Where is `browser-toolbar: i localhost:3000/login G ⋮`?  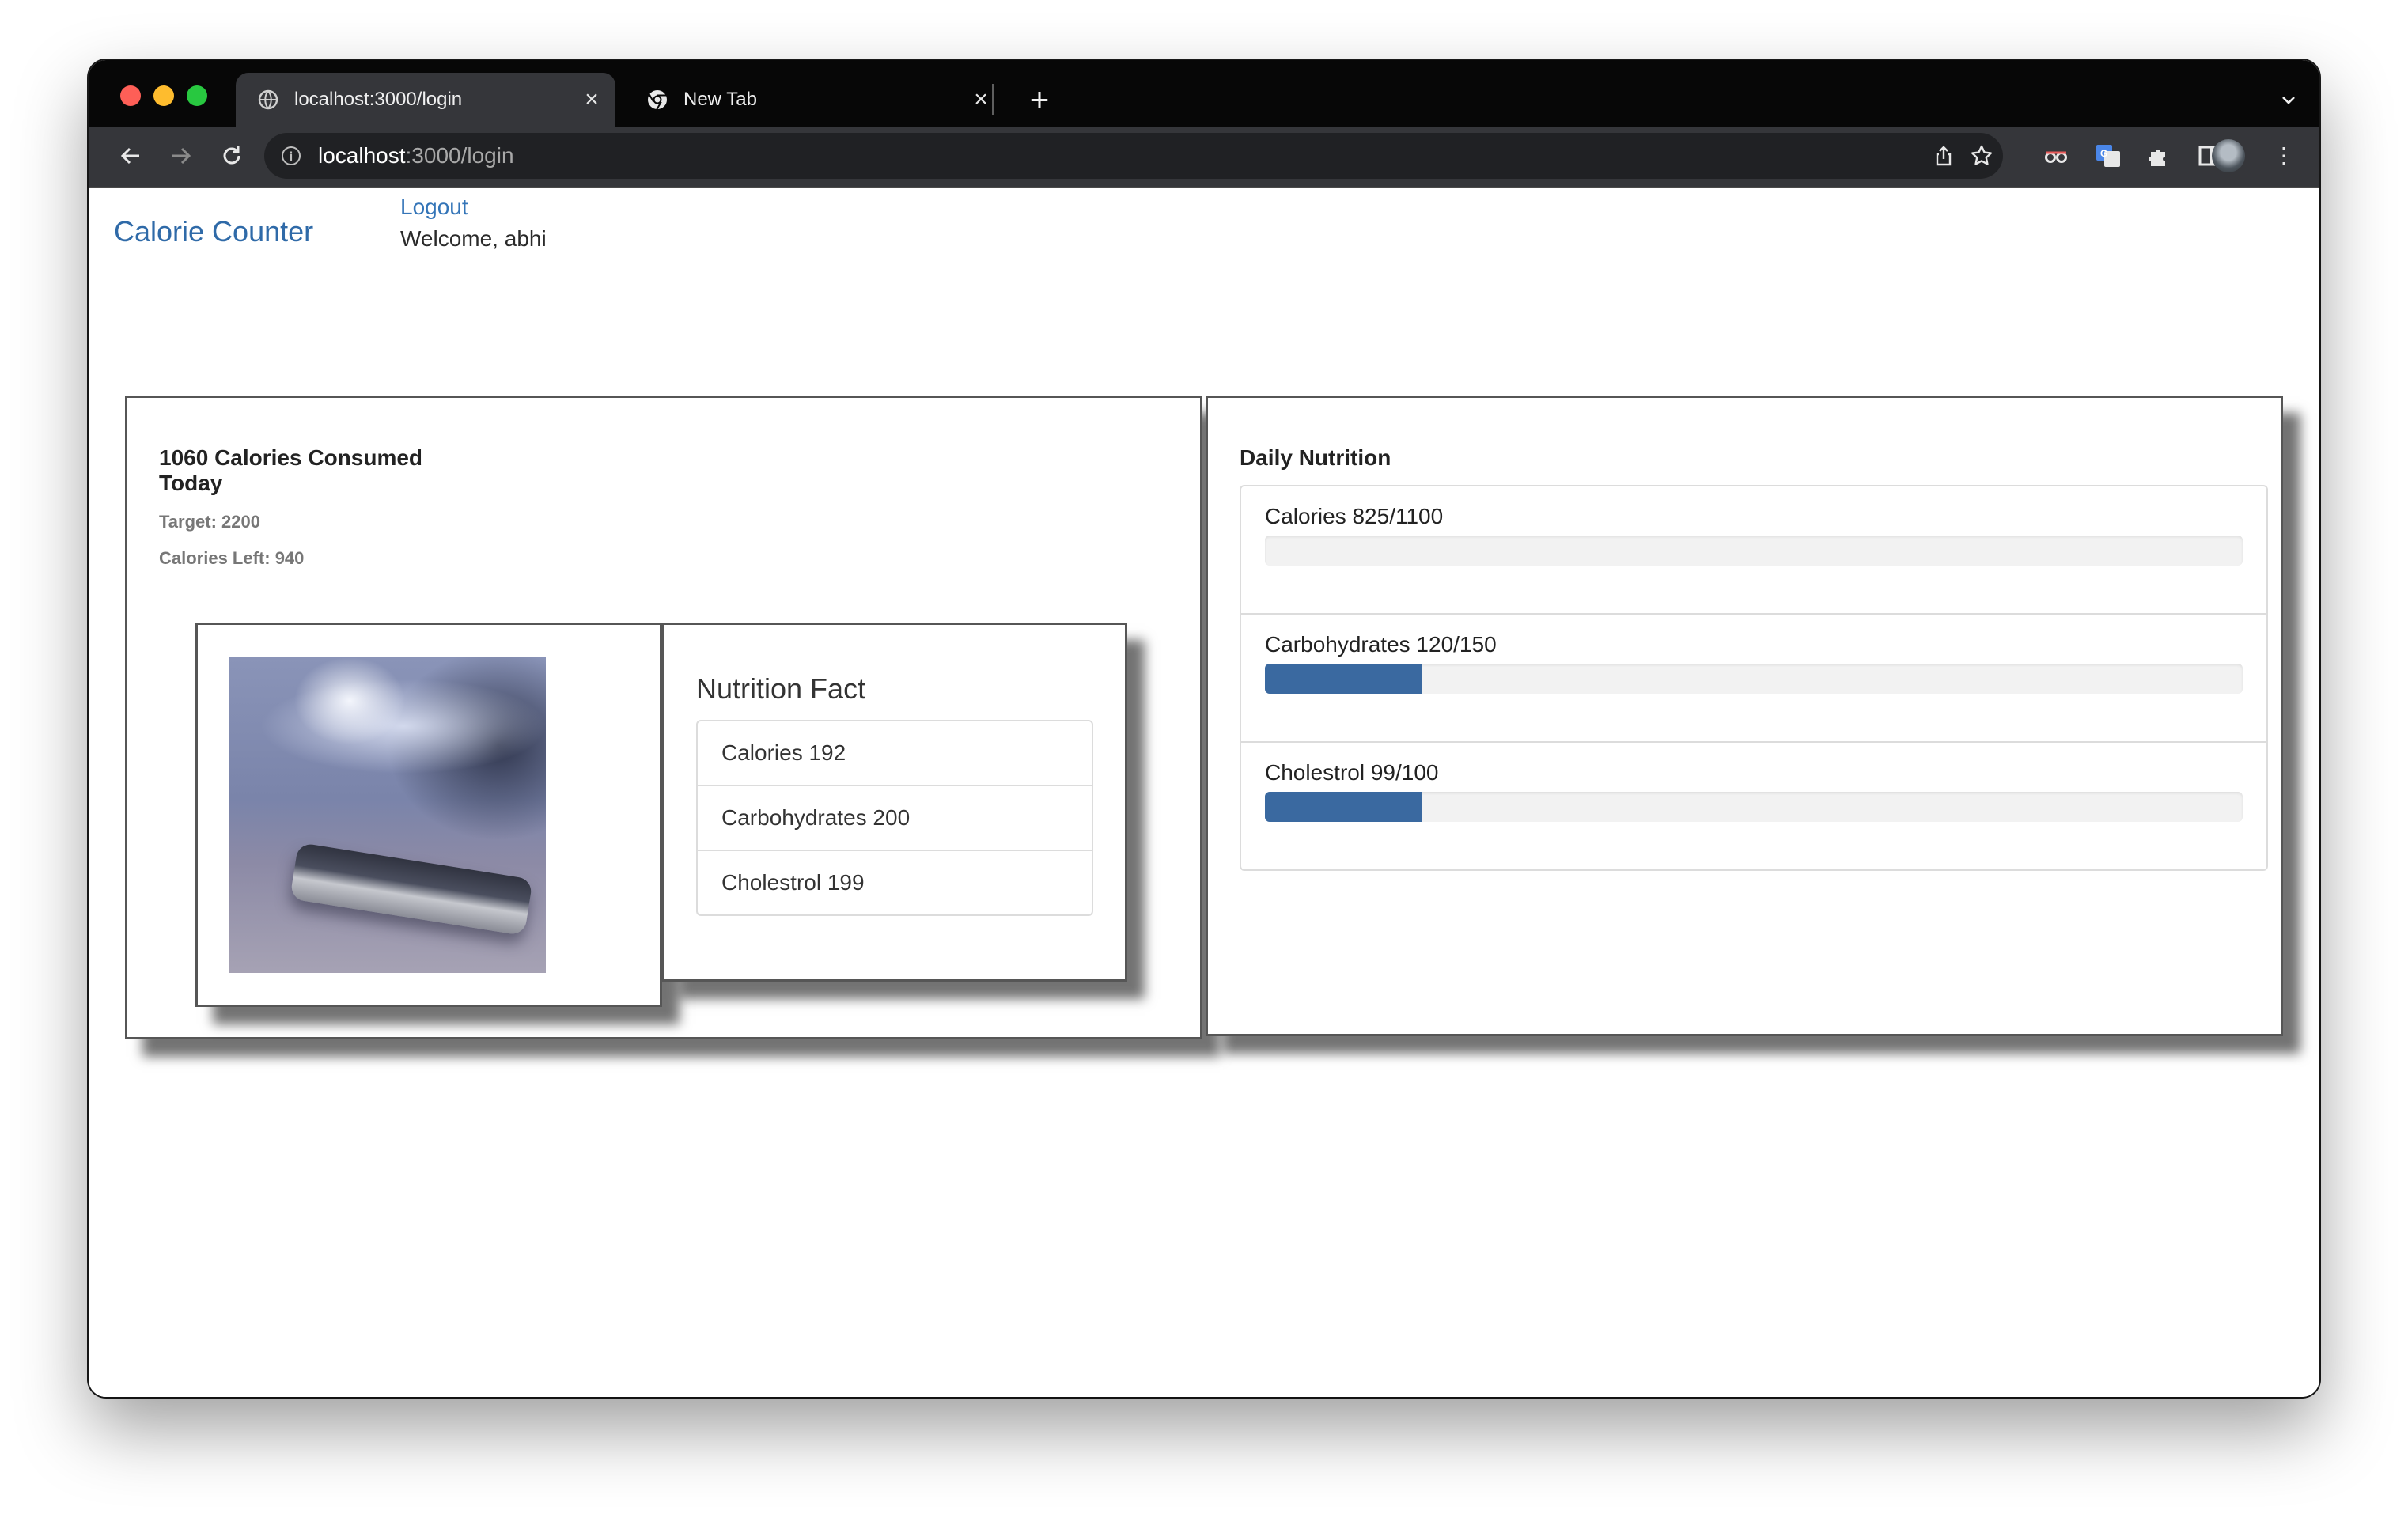
browser-toolbar: i localhost:3000/login G ⋮ is located at coordinates (1204, 157).